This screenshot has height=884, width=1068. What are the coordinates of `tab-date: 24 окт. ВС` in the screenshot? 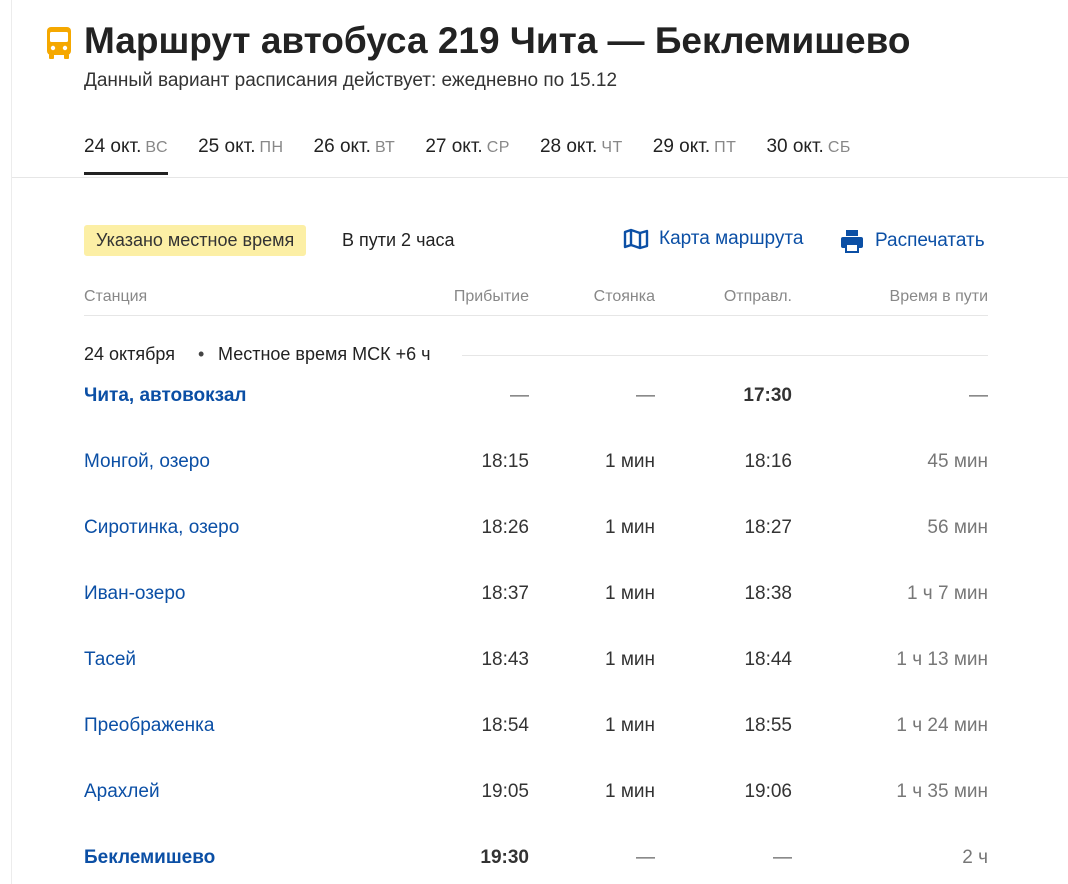 It's located at (126, 156).